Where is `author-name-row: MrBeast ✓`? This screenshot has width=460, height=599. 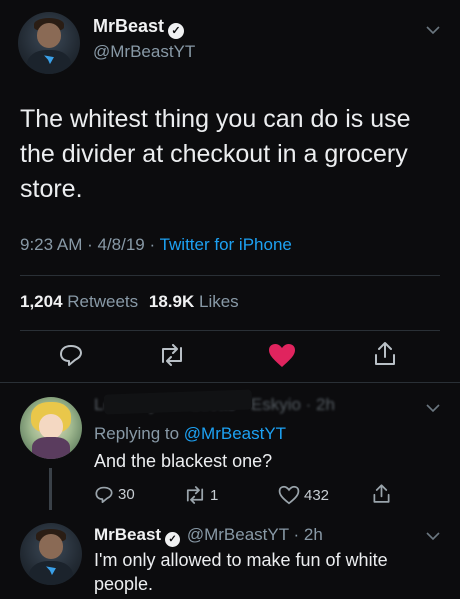
author-name-row: MrBeast ✓ is located at coordinates (139, 27).